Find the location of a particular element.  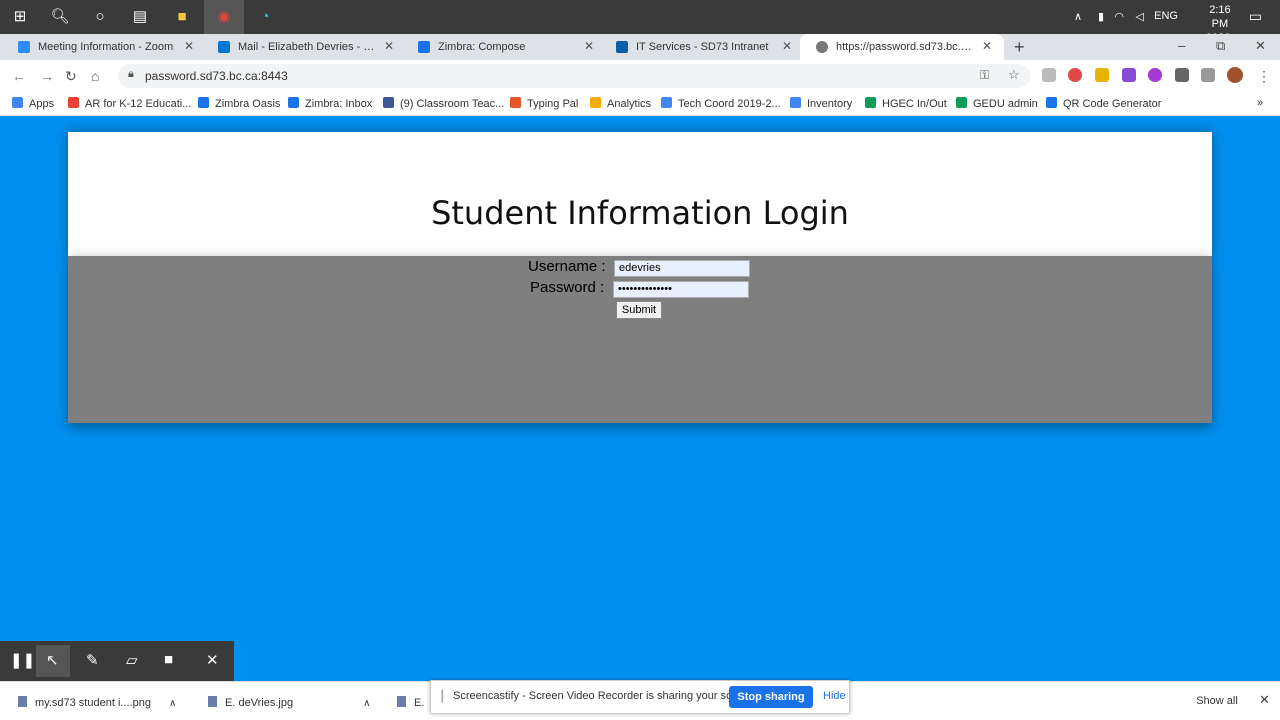

bookmark-label: Typing Pal is located at coordinates (553, 104).